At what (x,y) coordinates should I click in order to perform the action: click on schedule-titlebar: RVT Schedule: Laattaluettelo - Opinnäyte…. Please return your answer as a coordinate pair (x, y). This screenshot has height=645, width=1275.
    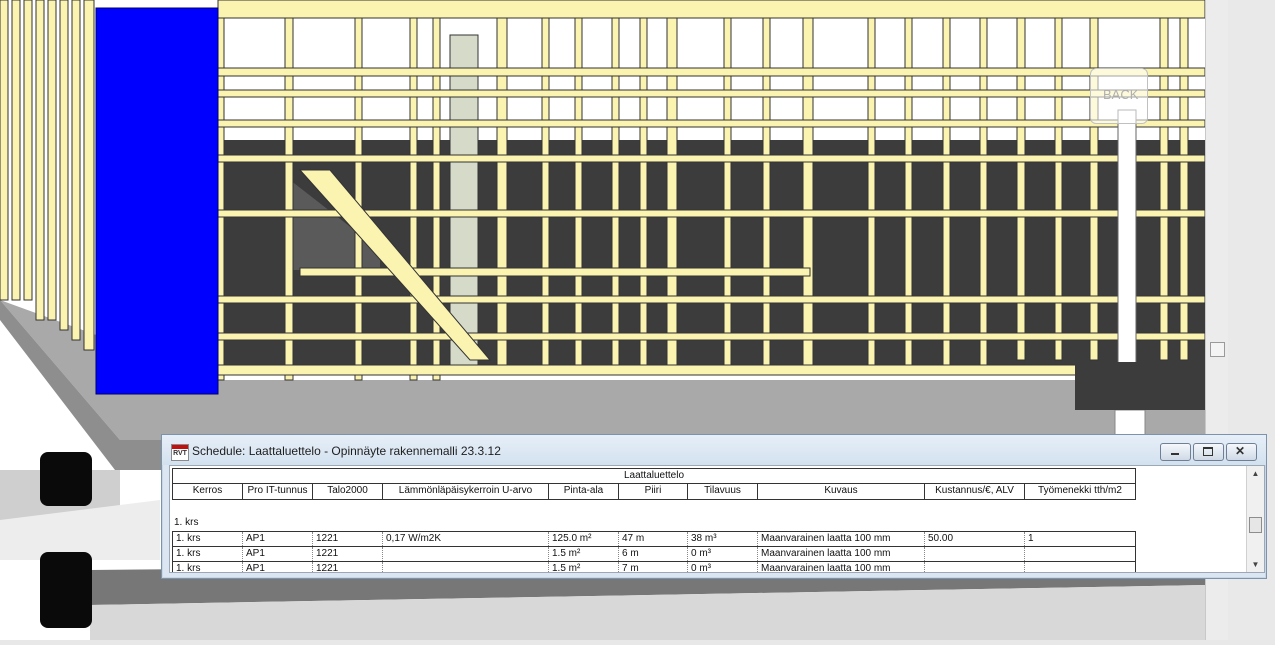
    Looking at the image, I should click on (714, 450).